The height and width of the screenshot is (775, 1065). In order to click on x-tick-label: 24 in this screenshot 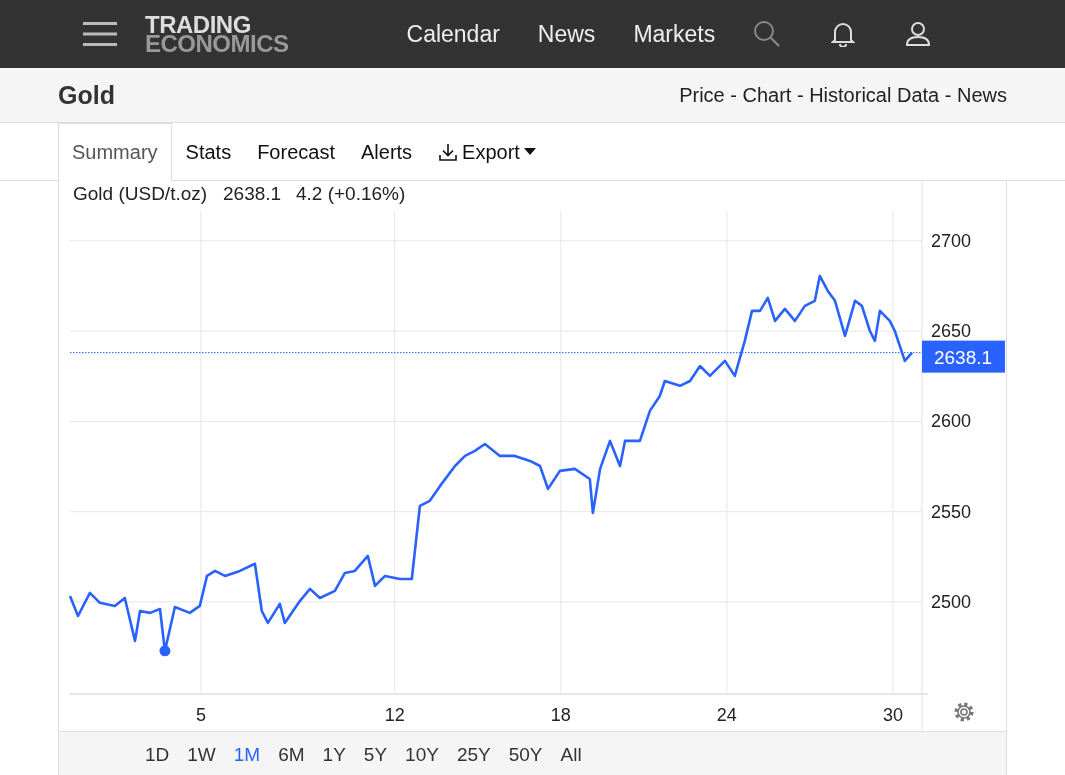, I will do `click(726, 715)`.